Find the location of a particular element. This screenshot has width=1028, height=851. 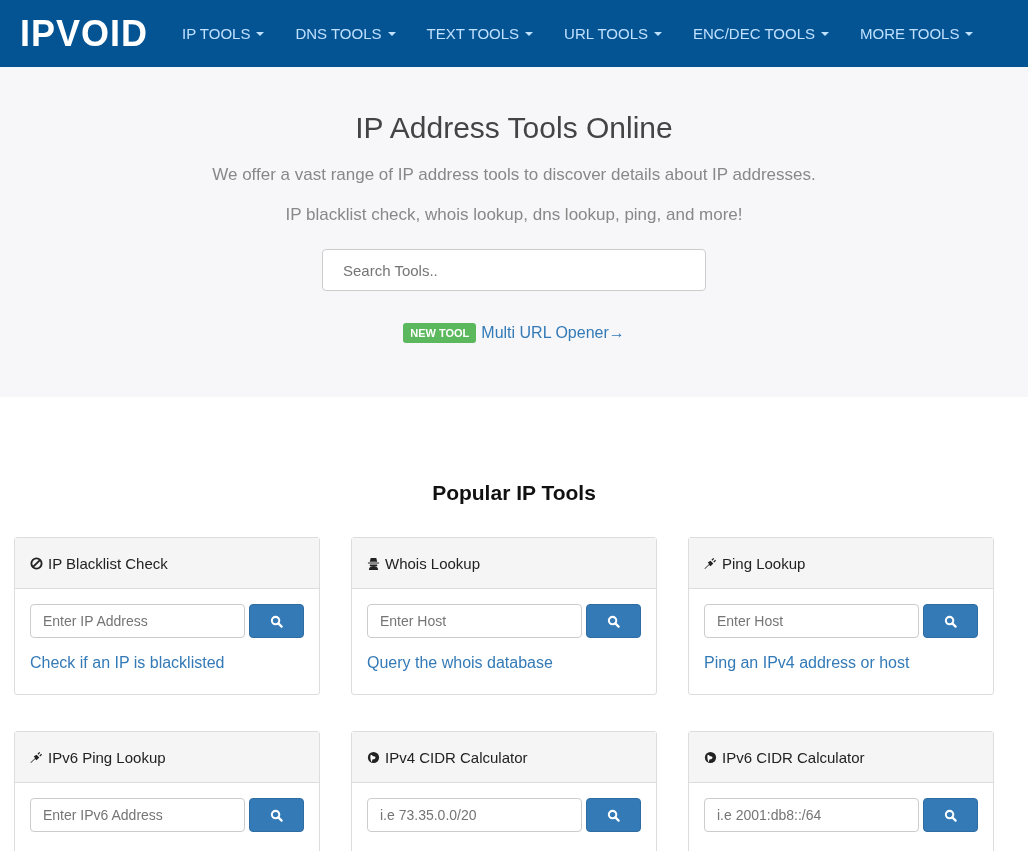

nav-menu: DNS TOOLS is located at coordinates (345, 33).